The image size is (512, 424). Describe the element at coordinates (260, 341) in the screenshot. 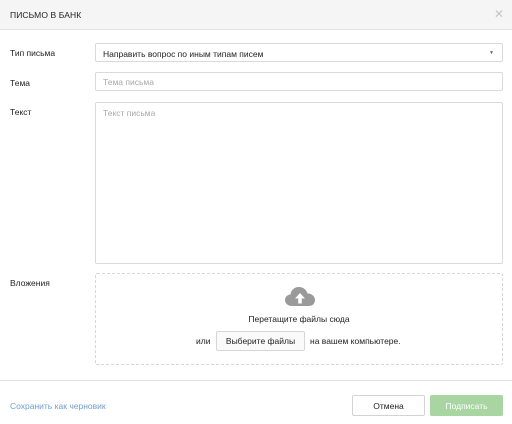

I see `choose-files-button: Выберите файлы` at that location.